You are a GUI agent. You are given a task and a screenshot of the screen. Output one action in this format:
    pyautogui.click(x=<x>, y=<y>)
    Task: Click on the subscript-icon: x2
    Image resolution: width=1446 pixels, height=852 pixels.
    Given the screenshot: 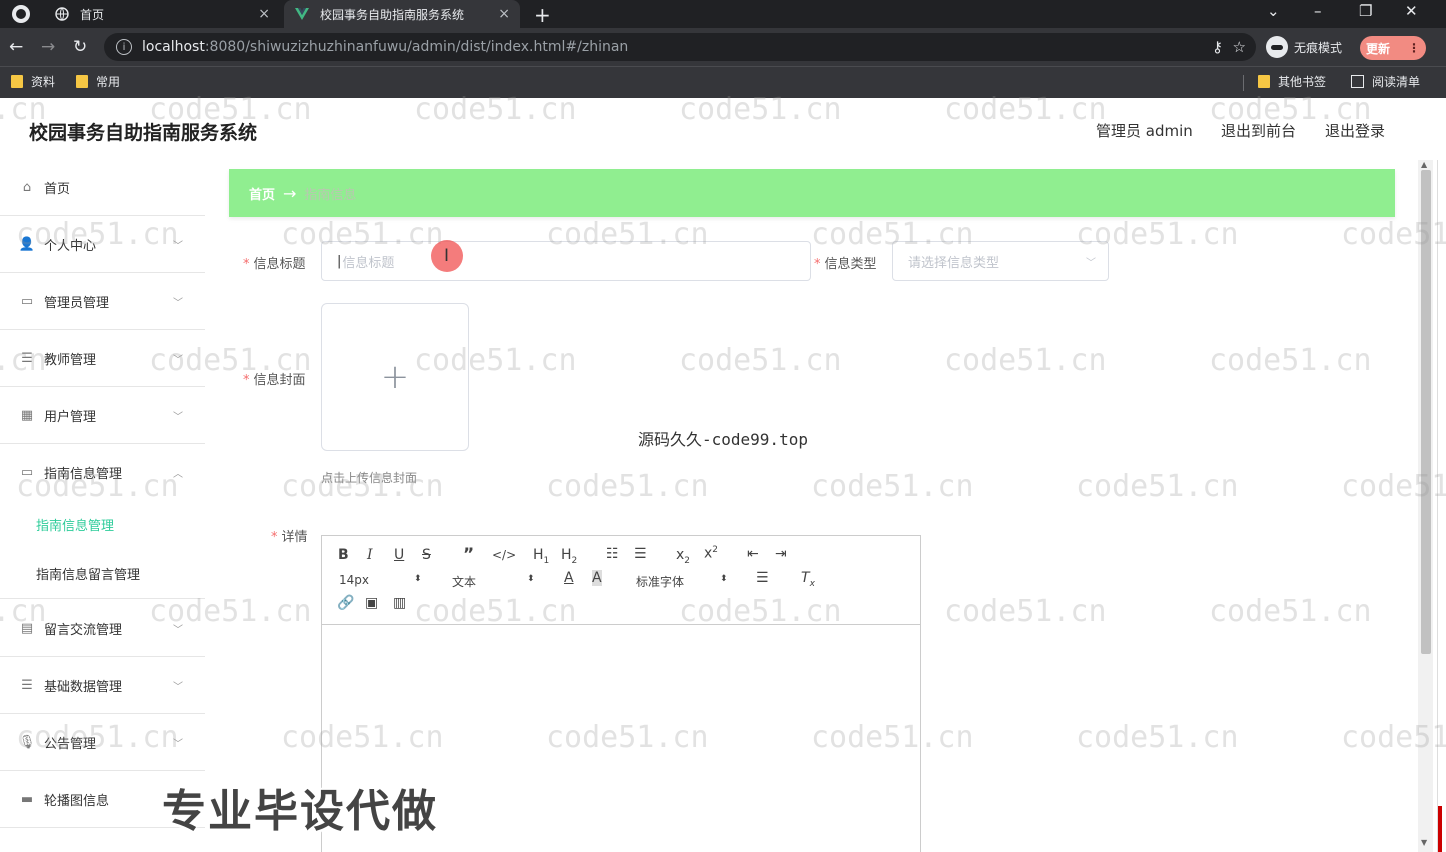 What is the action you would take?
    pyautogui.click(x=683, y=556)
    